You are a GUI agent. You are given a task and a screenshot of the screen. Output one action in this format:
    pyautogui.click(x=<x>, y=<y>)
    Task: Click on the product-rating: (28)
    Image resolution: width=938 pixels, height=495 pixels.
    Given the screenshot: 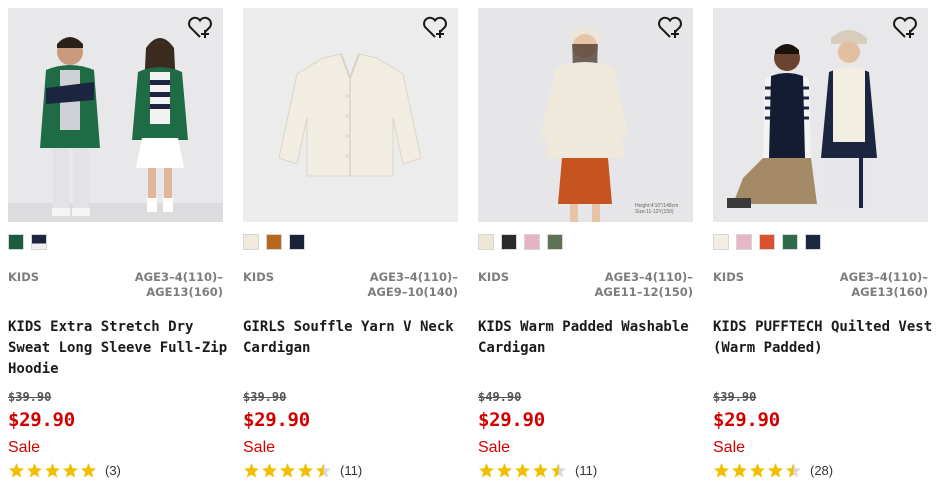 What is the action you would take?
    pyautogui.click(x=773, y=470)
    